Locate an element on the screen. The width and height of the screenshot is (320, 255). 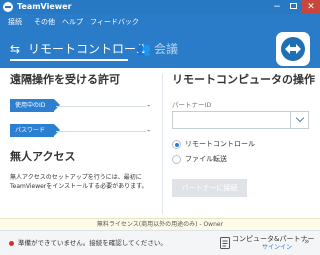
arrows-icon: ⇆ is located at coordinates (15, 49).